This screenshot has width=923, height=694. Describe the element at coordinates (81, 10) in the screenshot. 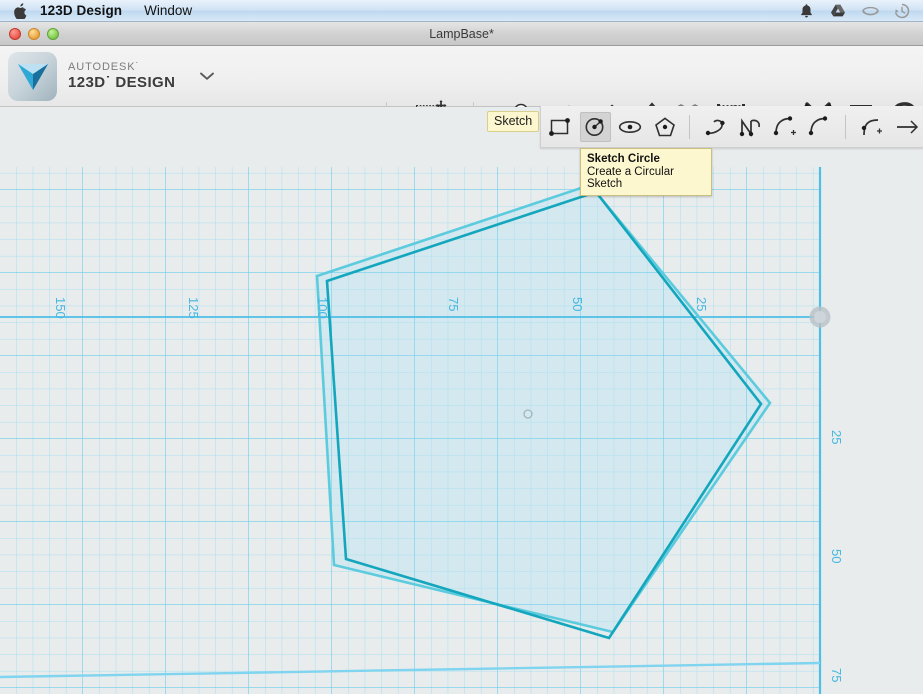

I see `menu-app-name: 123D Design` at that location.